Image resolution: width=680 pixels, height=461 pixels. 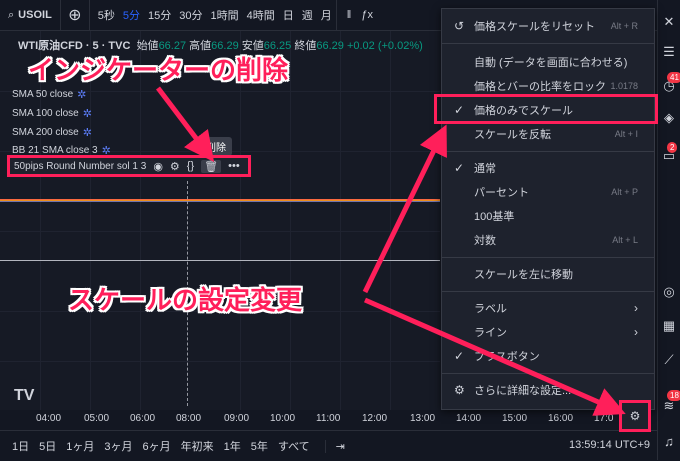 I want to click on range-1d: 1日, so click(x=17, y=446).